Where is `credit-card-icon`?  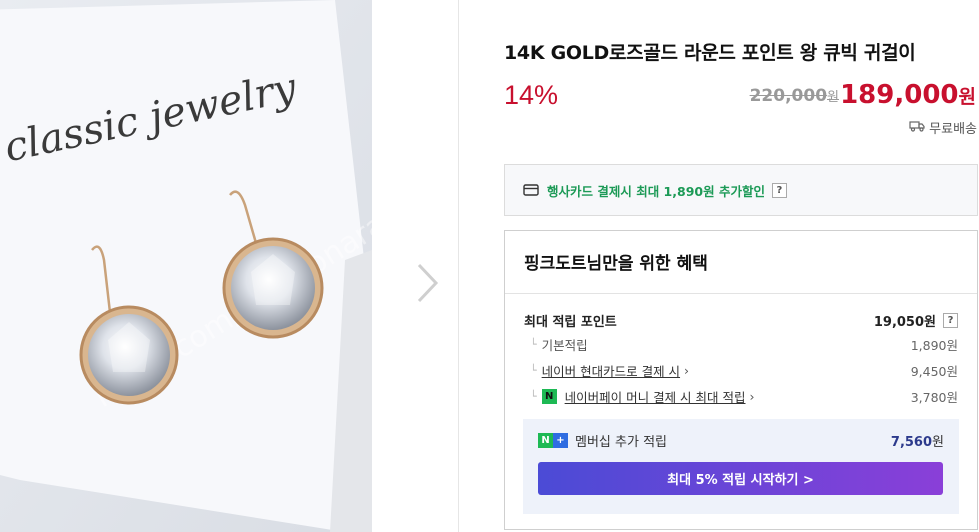
credit-card-icon is located at coordinates (531, 190).